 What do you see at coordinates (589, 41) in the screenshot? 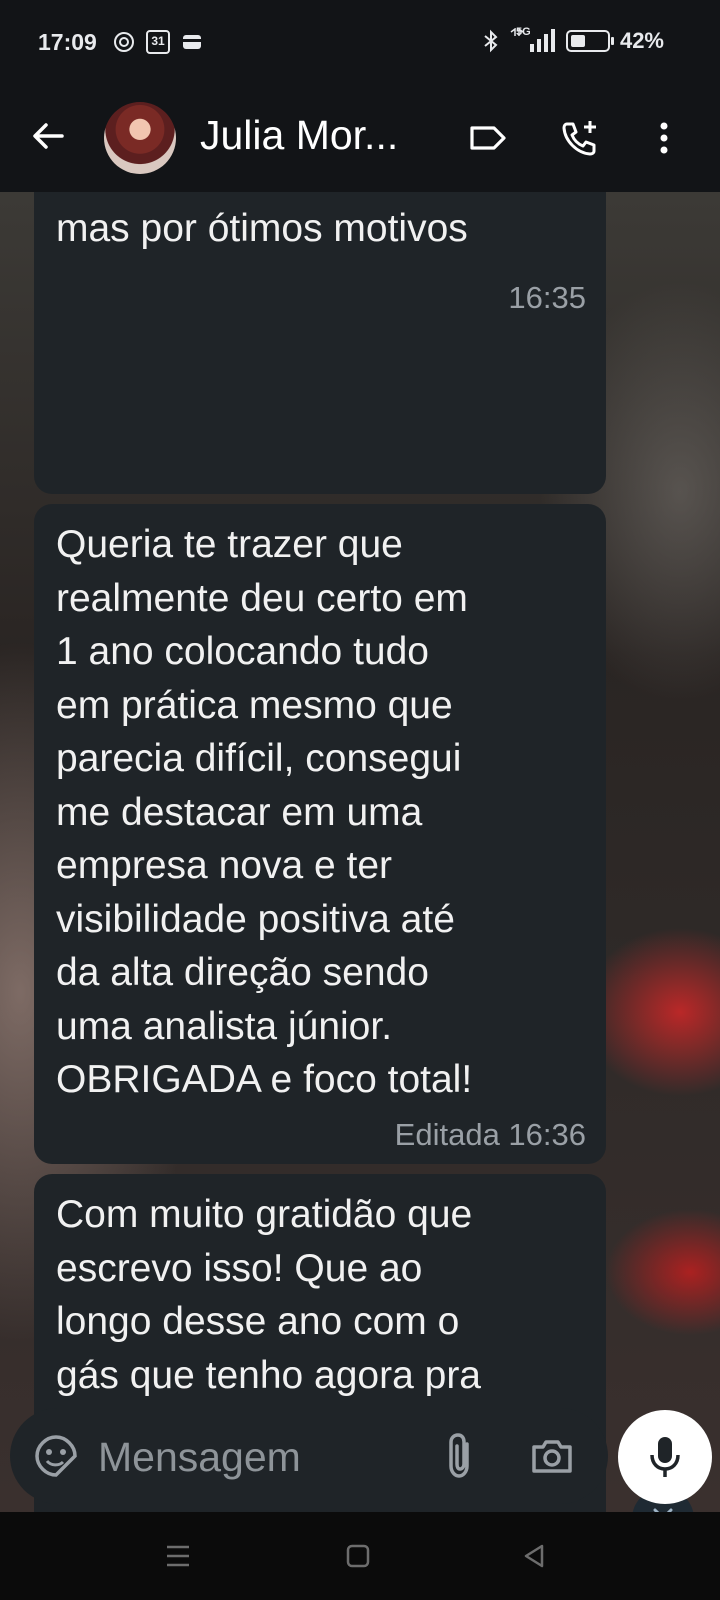
I see `battery-icon` at bounding box center [589, 41].